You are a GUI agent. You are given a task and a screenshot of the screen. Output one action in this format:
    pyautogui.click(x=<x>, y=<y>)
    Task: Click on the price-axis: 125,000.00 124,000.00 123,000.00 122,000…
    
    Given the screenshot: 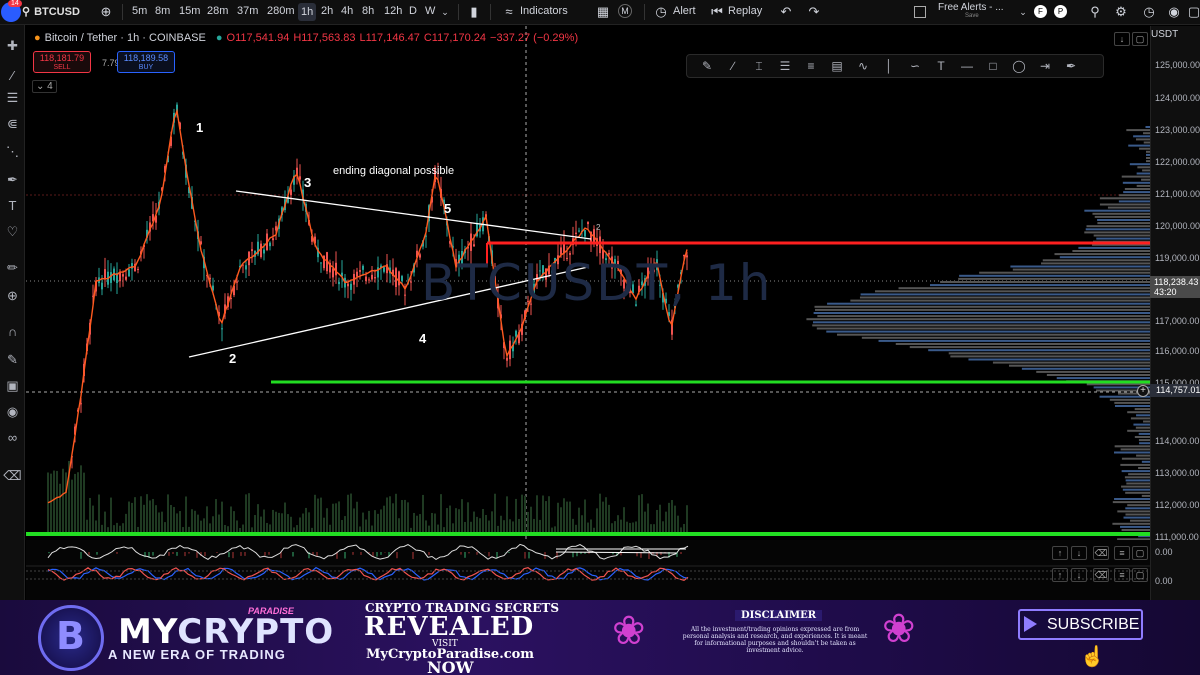 What is the action you would take?
    pyautogui.click(x=1175, y=313)
    